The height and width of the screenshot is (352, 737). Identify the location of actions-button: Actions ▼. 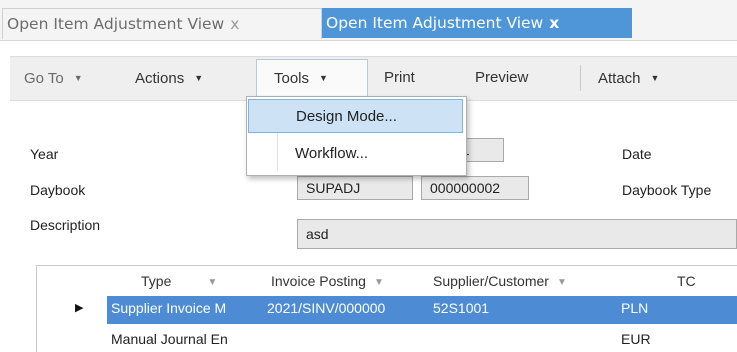
(169, 78).